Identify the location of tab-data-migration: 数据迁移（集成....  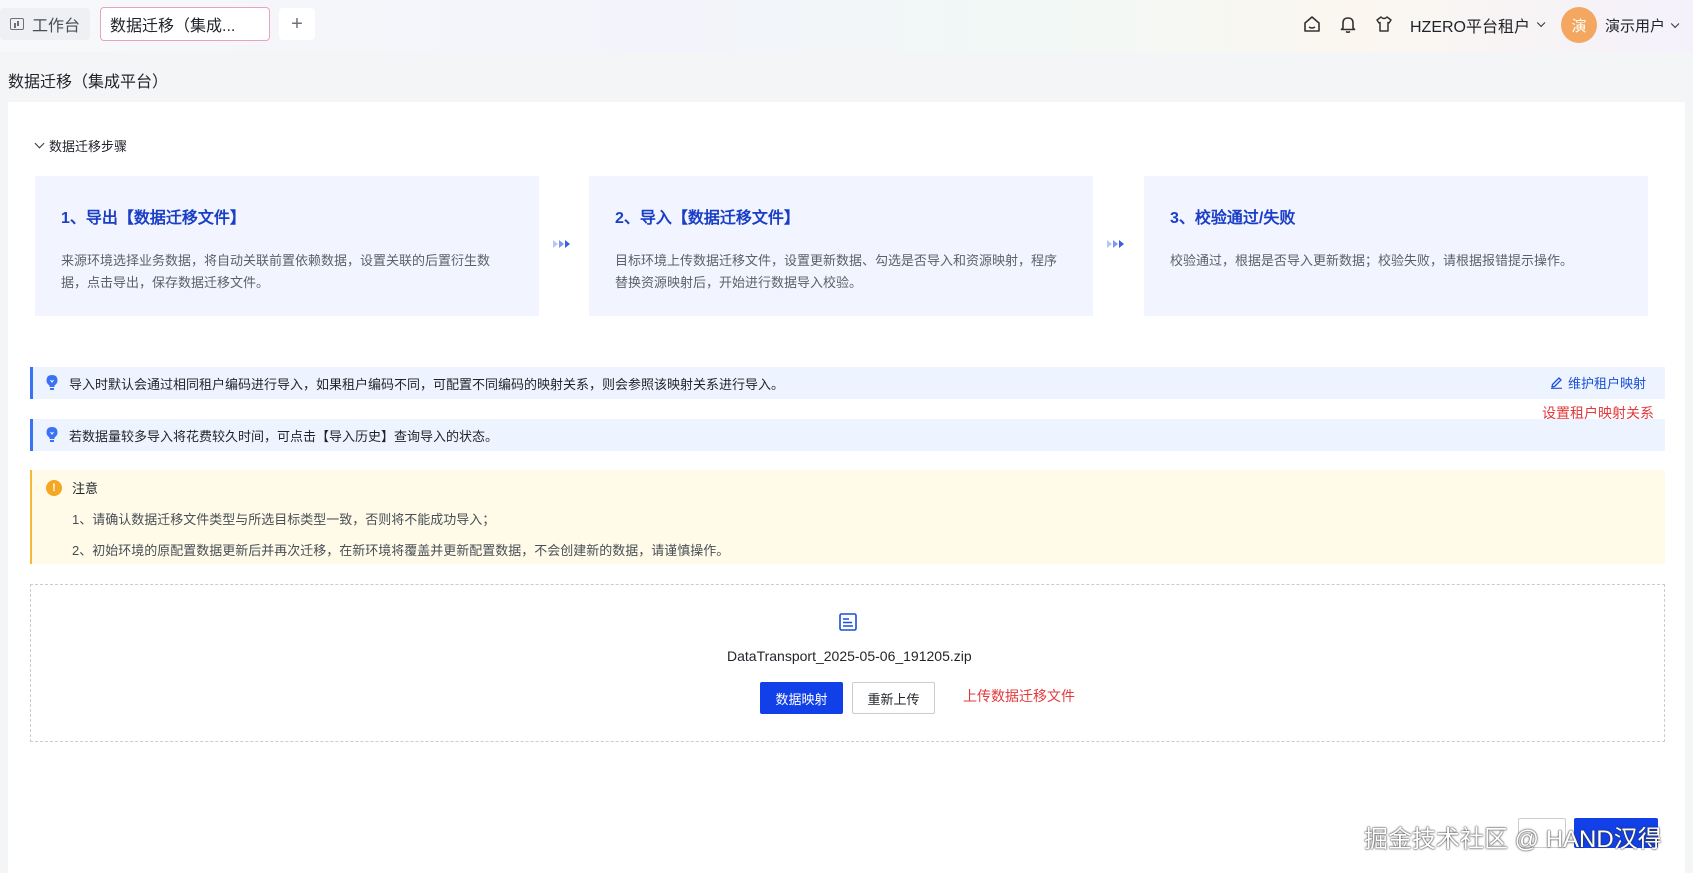
(185, 24).